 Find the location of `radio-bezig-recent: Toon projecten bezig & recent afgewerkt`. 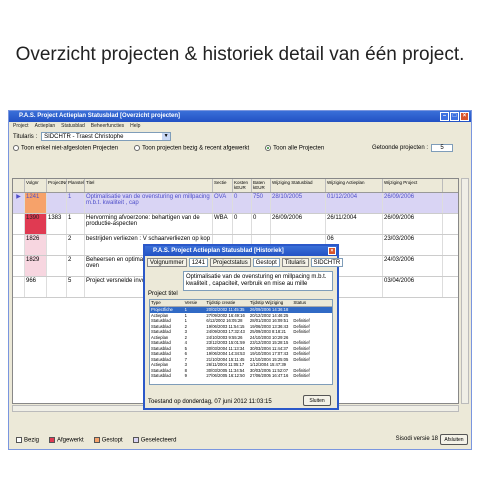

radio-bezig-recent: Toon projecten bezig & recent afgewerkt is located at coordinates (192, 148).